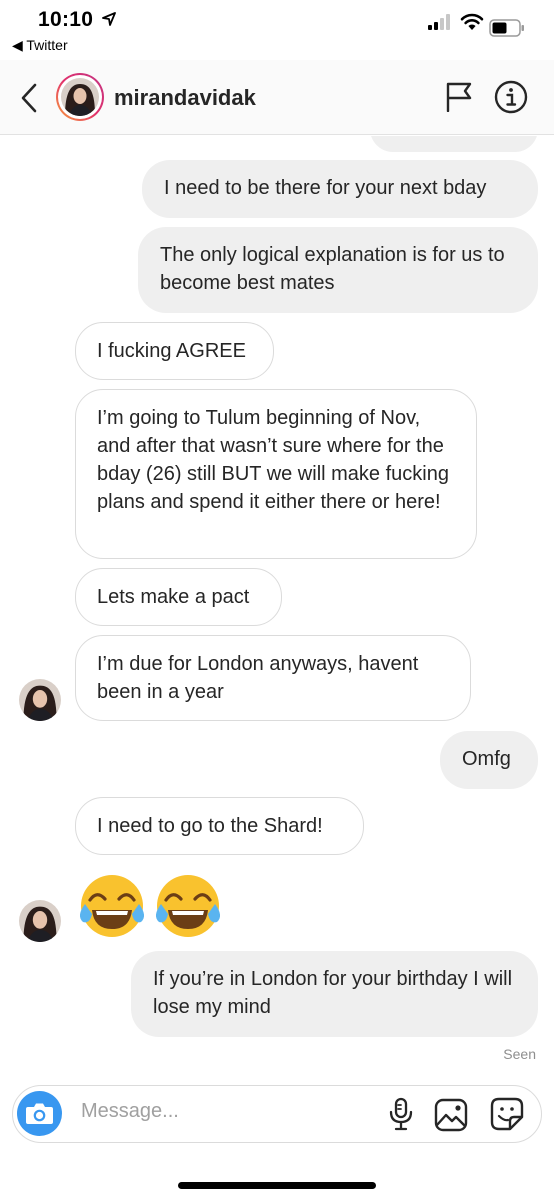  I want to click on message-bubble-outgoing: I need to be there for your next bday, so click(340, 189).